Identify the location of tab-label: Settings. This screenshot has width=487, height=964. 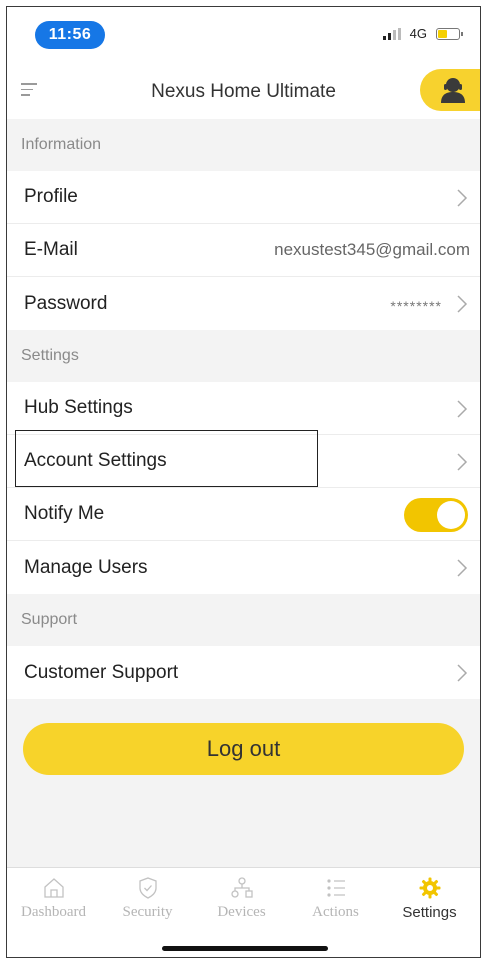
(429, 912).